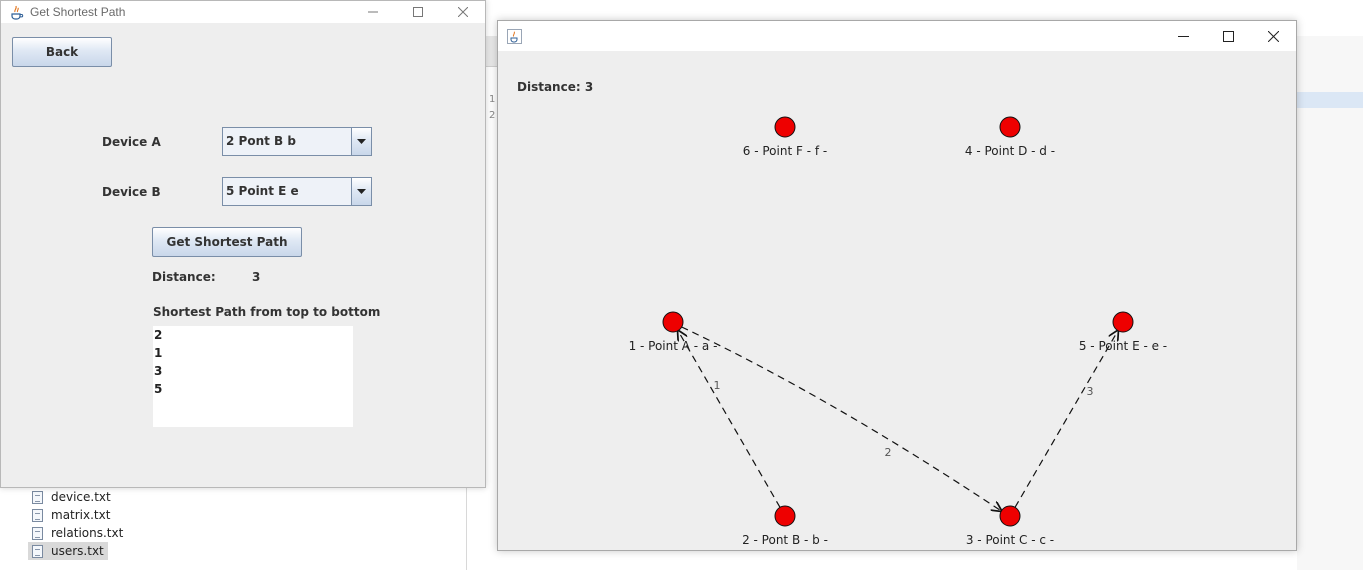  I want to click on file-name: matrix.txt, so click(81, 515).